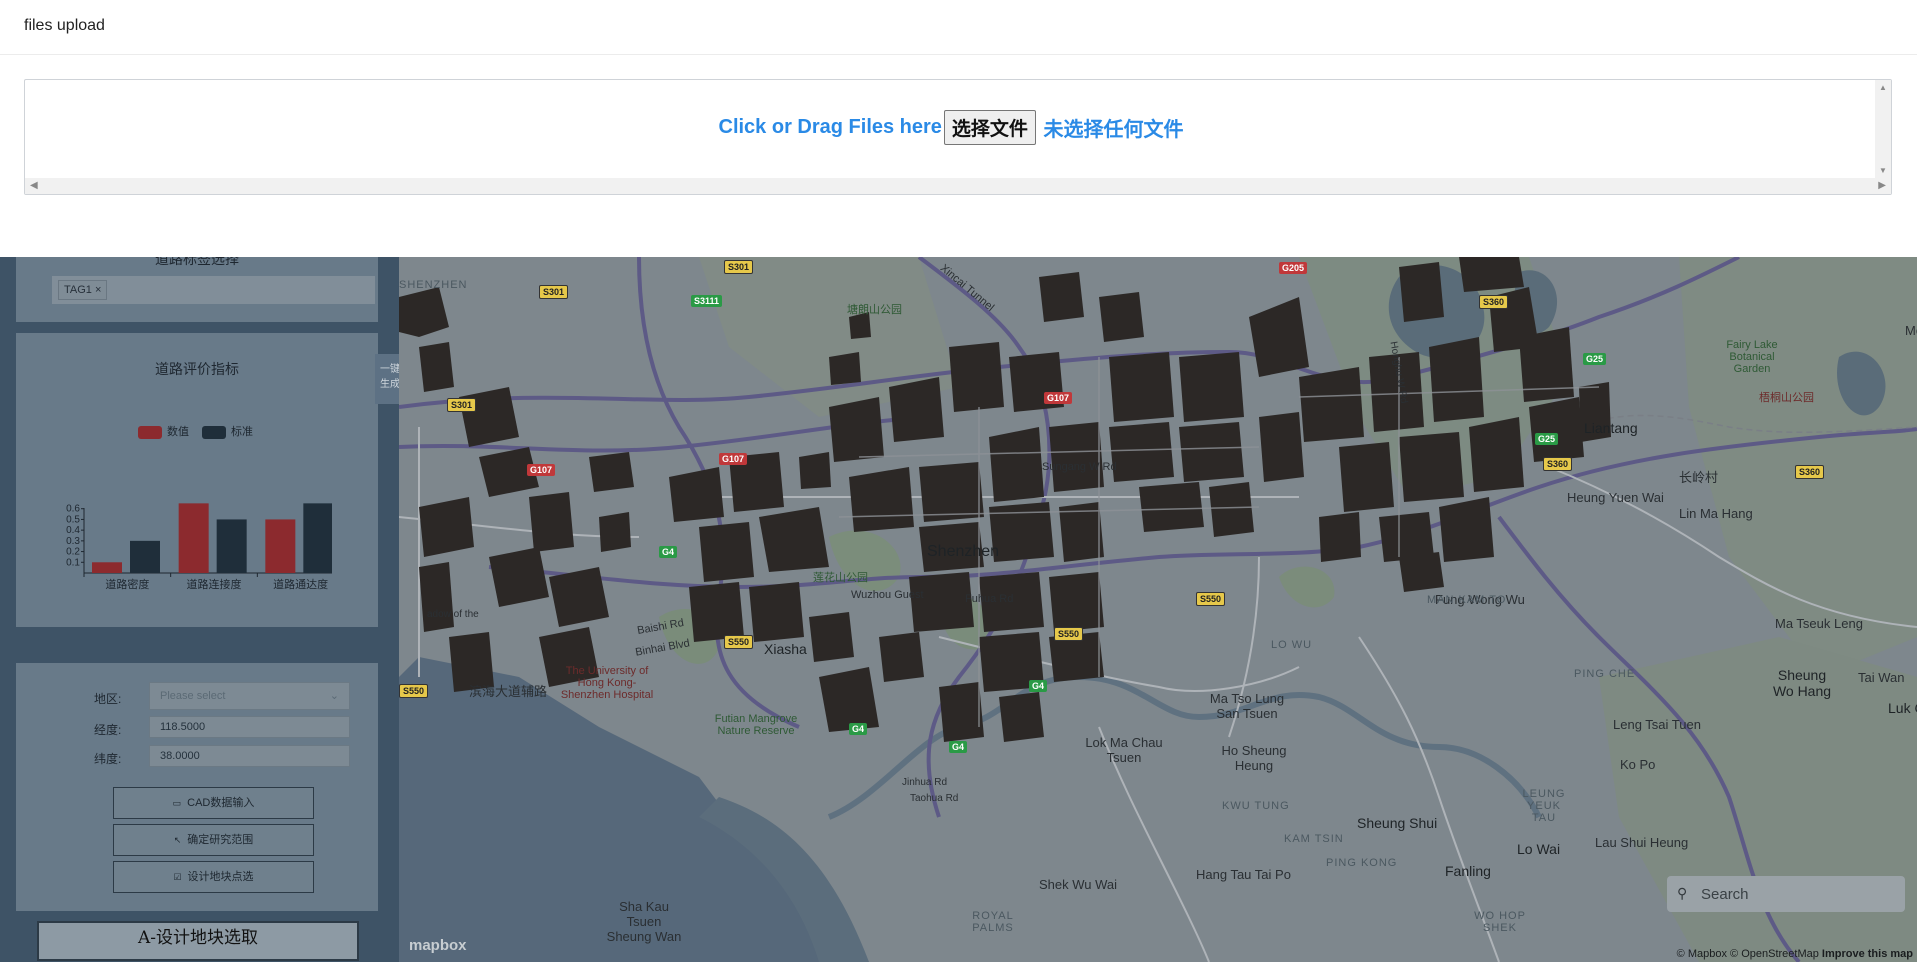 The width and height of the screenshot is (1917, 962). What do you see at coordinates (1682, 893) in the screenshot?
I see `magnifier-icon: ⚲` at bounding box center [1682, 893].